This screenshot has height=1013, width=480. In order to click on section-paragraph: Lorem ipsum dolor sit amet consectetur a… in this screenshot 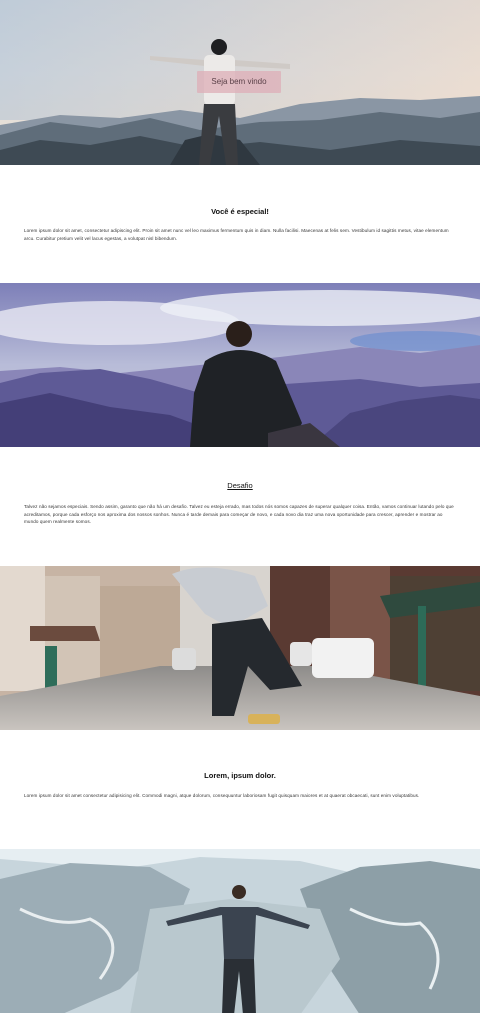, I will do `click(222, 795)`.